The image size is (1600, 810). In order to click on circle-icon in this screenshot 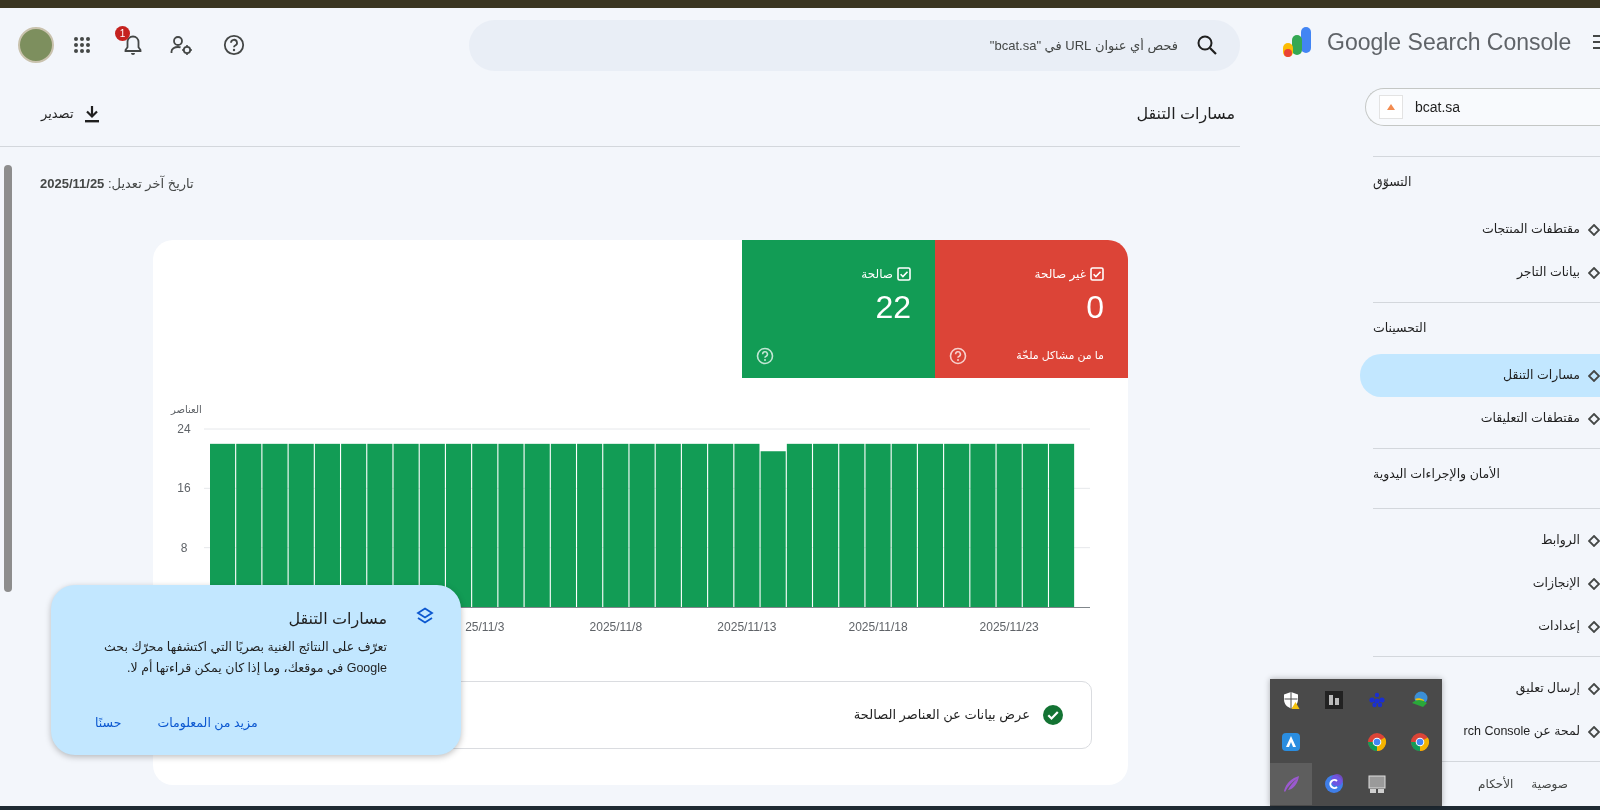, I will do `click(1334, 784)`.